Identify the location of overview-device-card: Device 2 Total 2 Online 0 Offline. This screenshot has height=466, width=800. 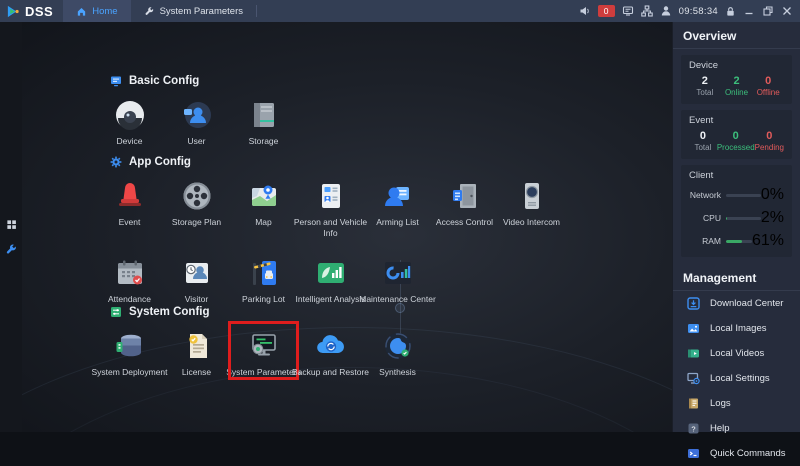
(736, 80).